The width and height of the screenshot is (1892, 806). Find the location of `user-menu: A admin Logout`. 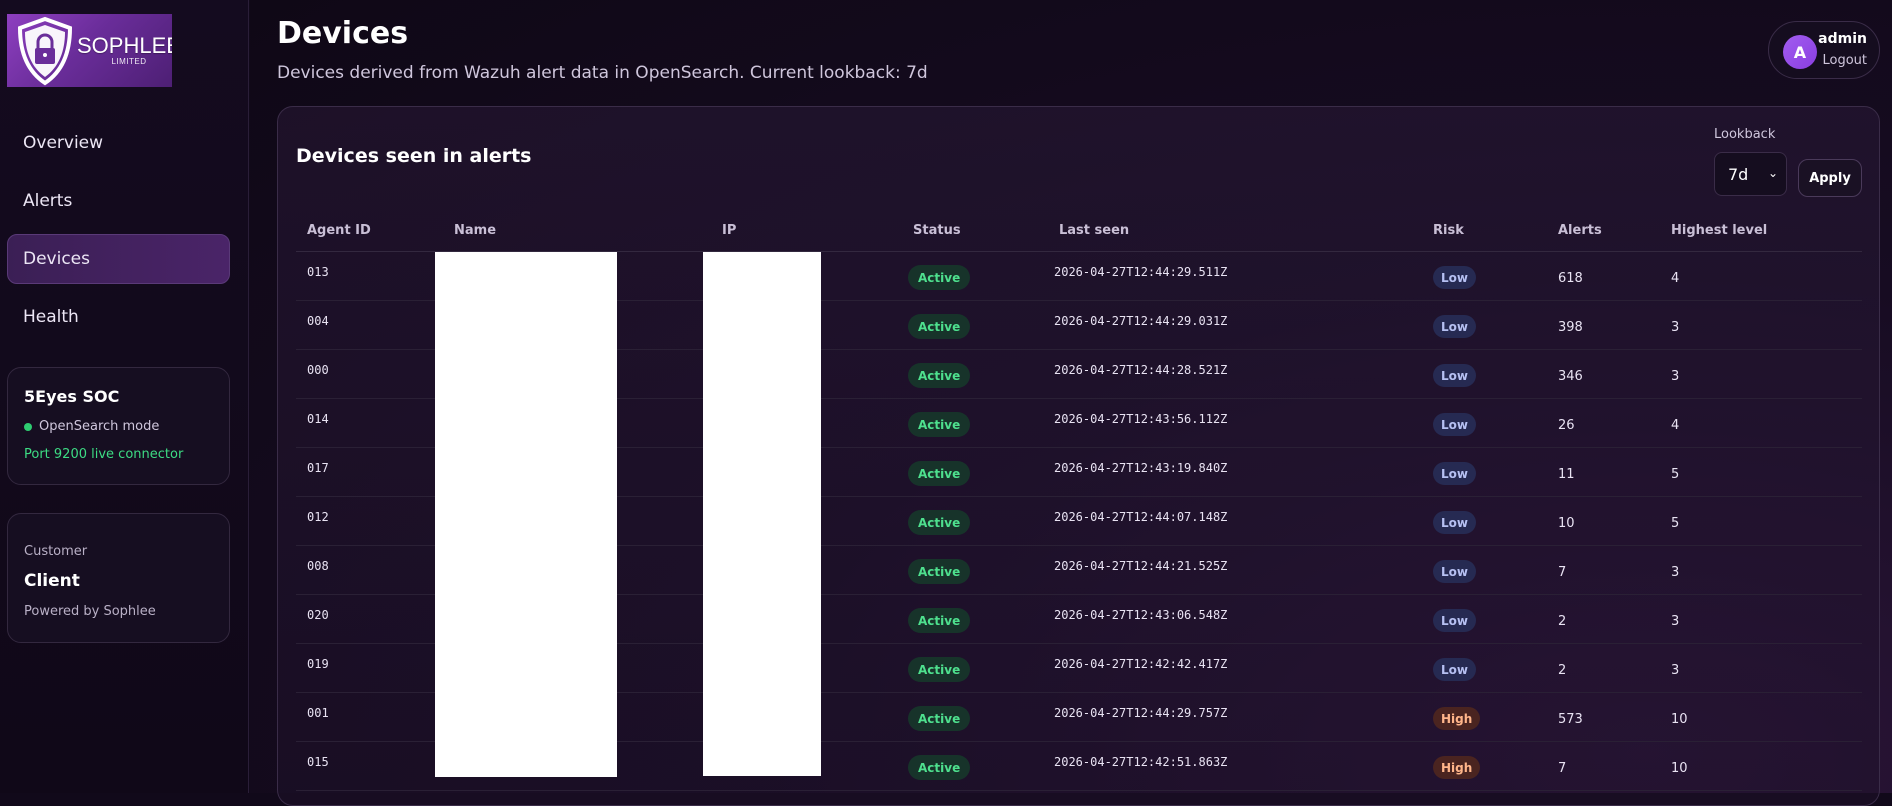

user-menu: A admin Logout is located at coordinates (1824, 50).